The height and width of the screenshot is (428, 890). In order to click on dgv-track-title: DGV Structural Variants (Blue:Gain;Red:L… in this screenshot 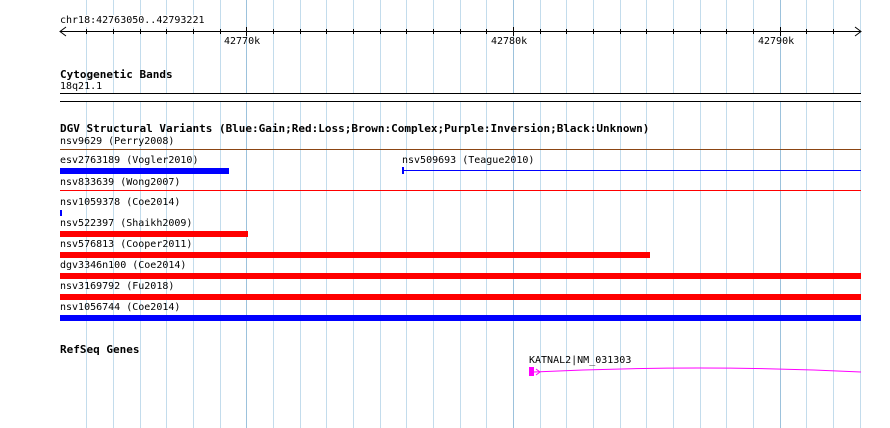, I will do `click(355, 128)`.